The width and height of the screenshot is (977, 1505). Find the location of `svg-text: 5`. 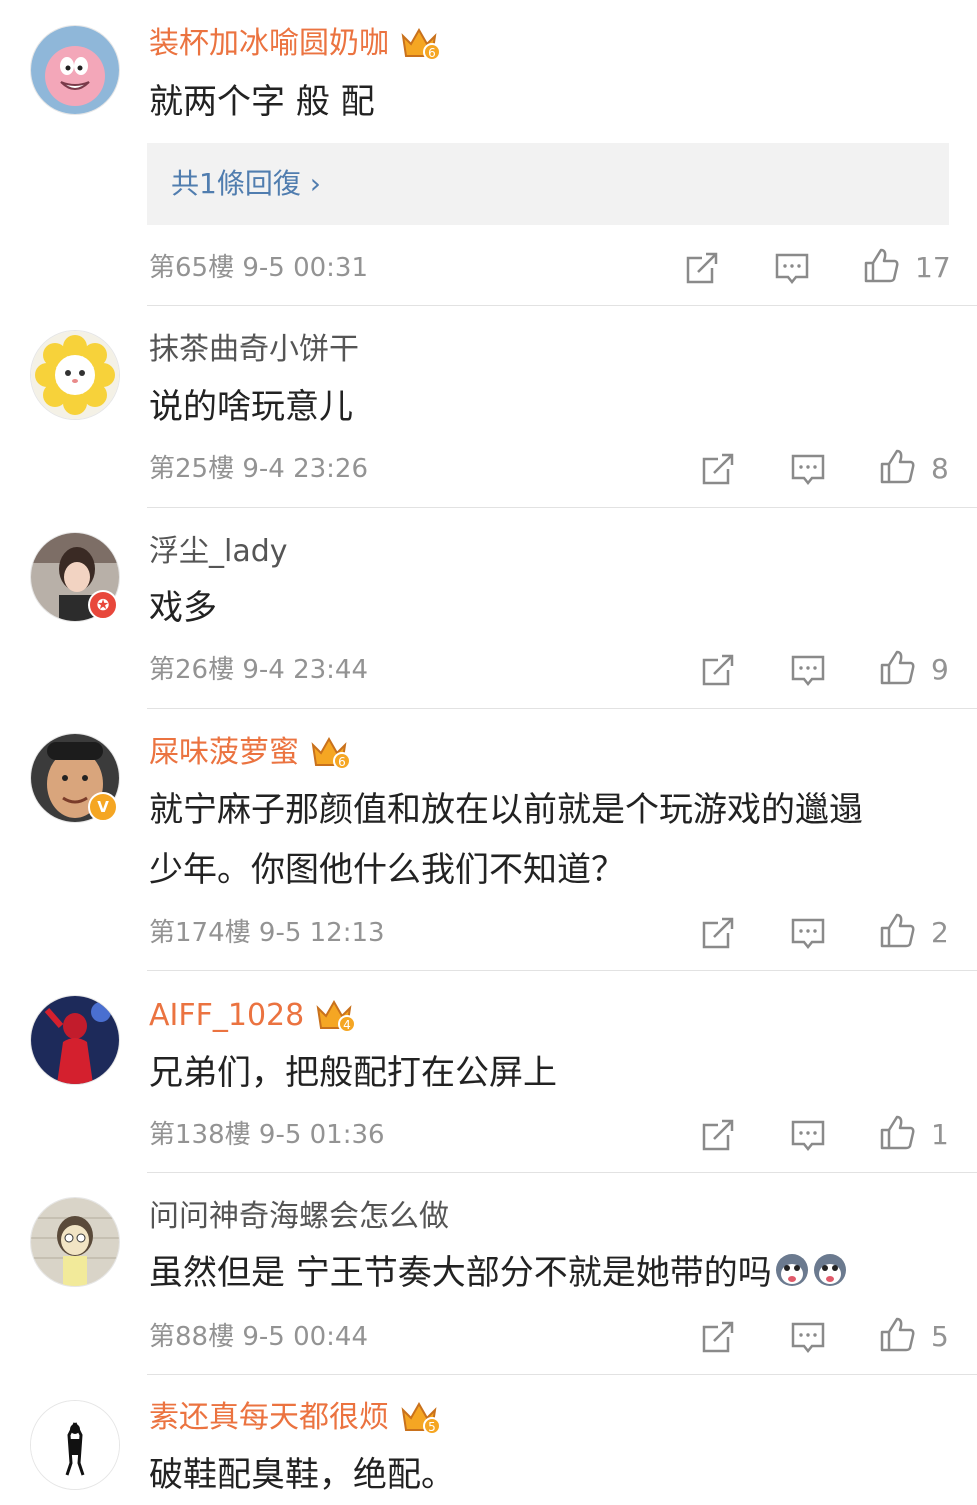

svg-text: 5 is located at coordinates (432, 1427).